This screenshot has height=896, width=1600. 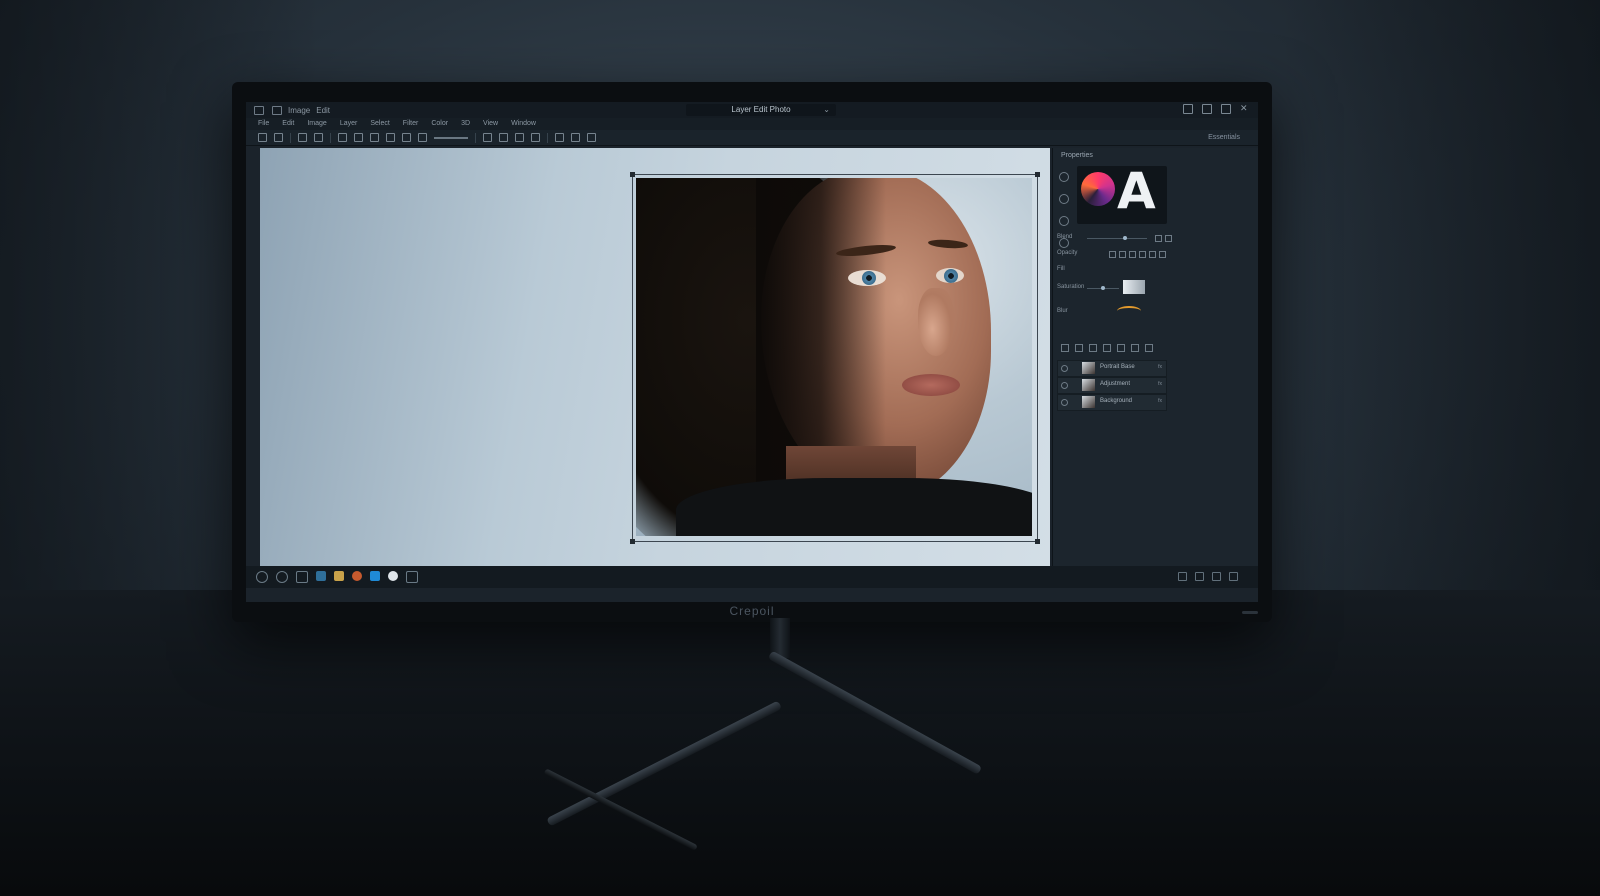 I want to click on task-view-icon, so click(x=302, y=577).